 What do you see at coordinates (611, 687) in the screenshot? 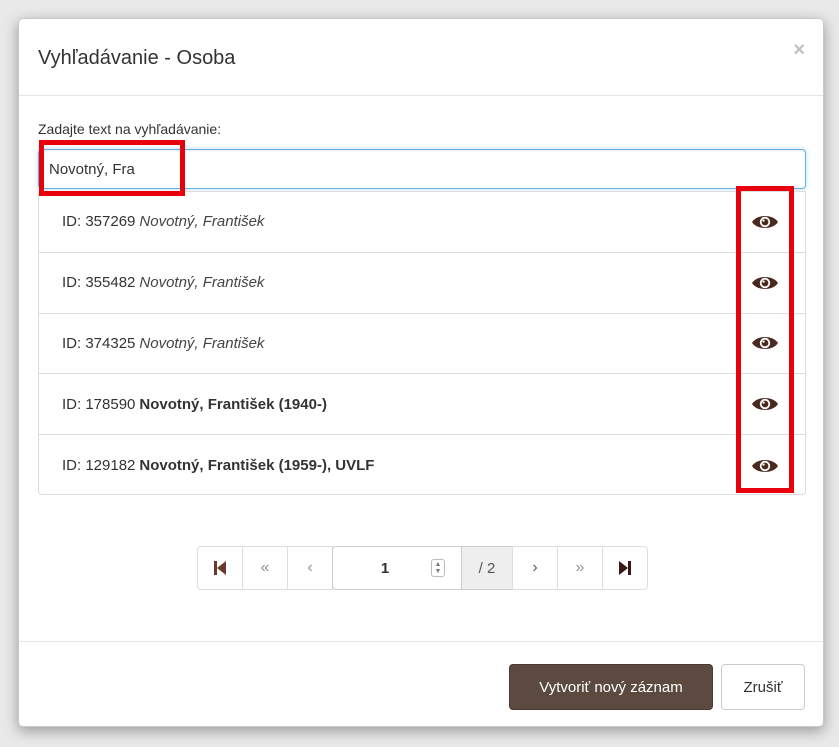
I see `create-new-record-button: Vytvoriť nový záznam` at bounding box center [611, 687].